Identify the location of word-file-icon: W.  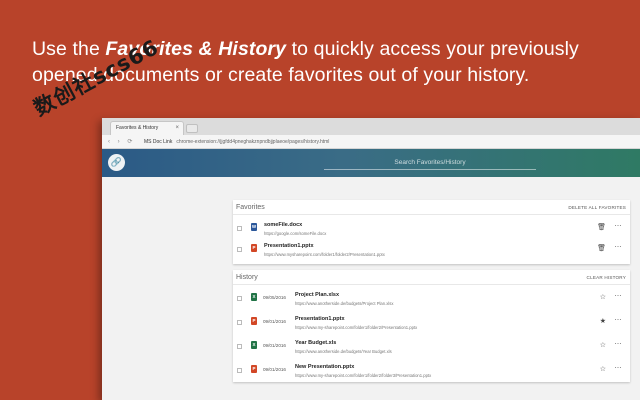
(254, 227).